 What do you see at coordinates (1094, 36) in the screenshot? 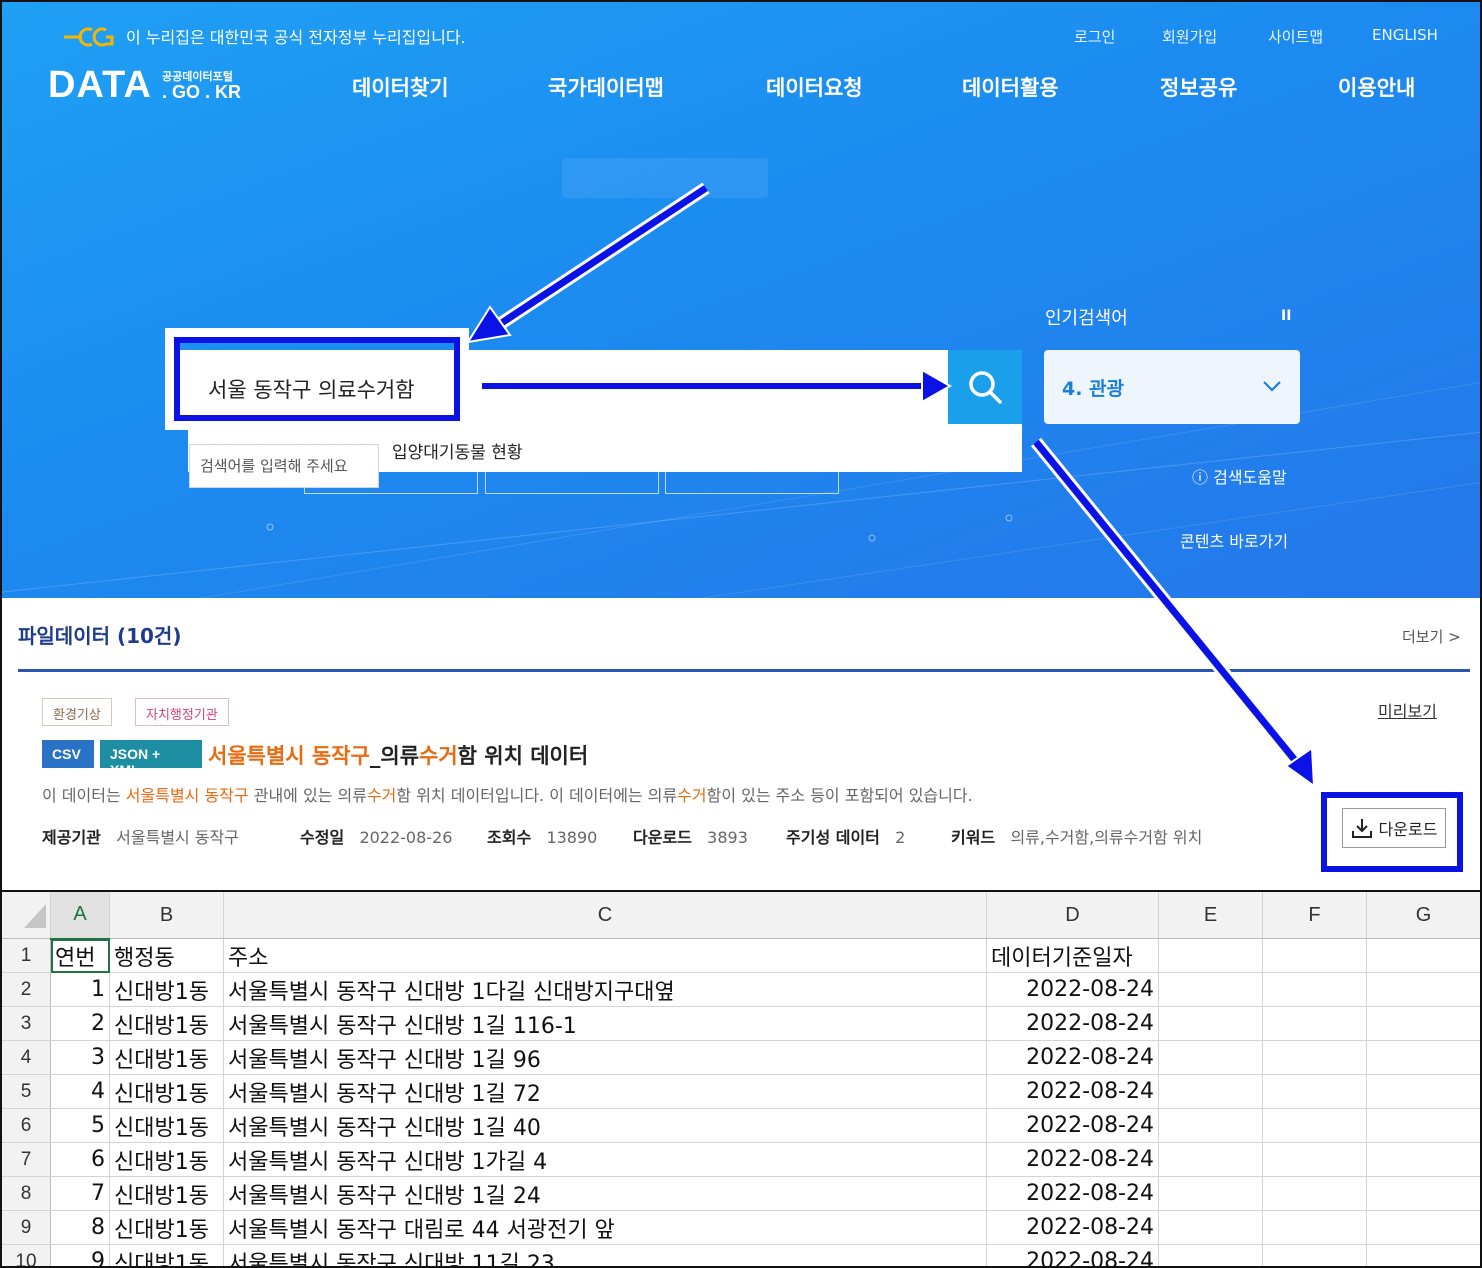
I see `login-link: 로그인` at bounding box center [1094, 36].